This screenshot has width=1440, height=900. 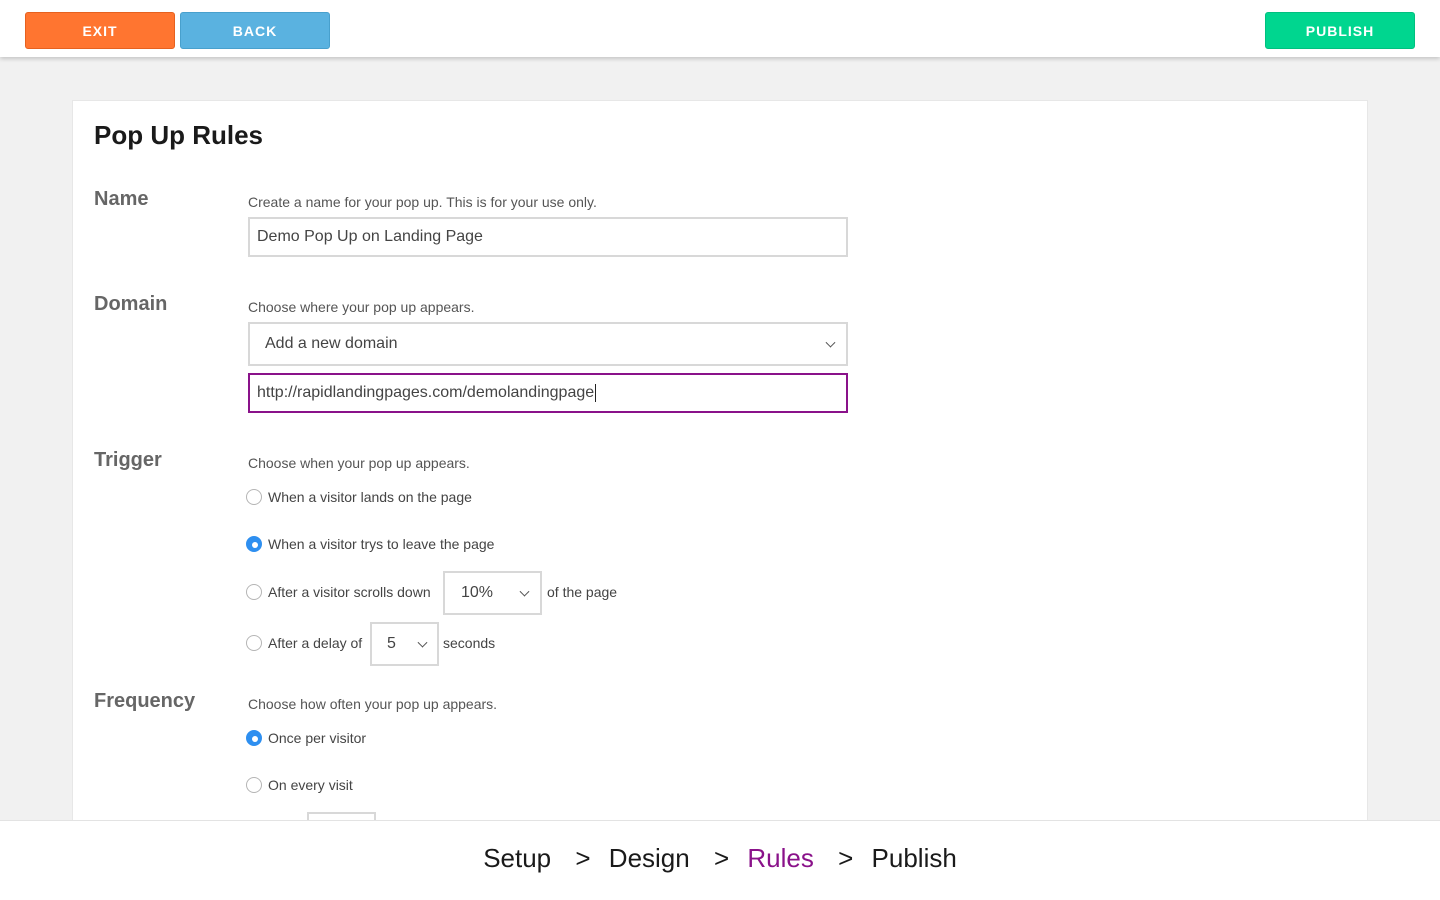 I want to click on trigger-section-label: Trigger, so click(x=128, y=460).